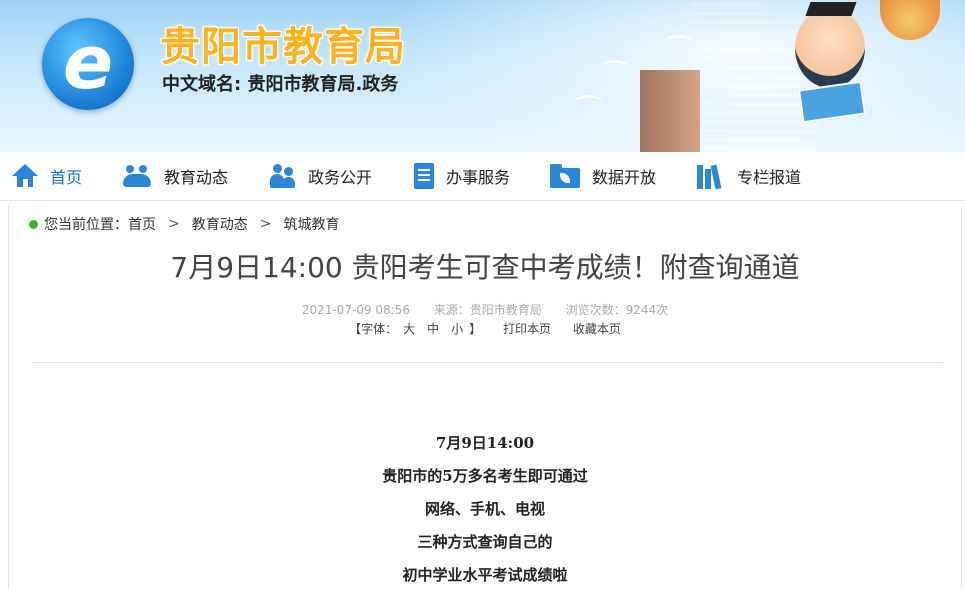  What do you see at coordinates (196, 177) in the screenshot?
I see `nav-education-news-label: 教育动态` at bounding box center [196, 177].